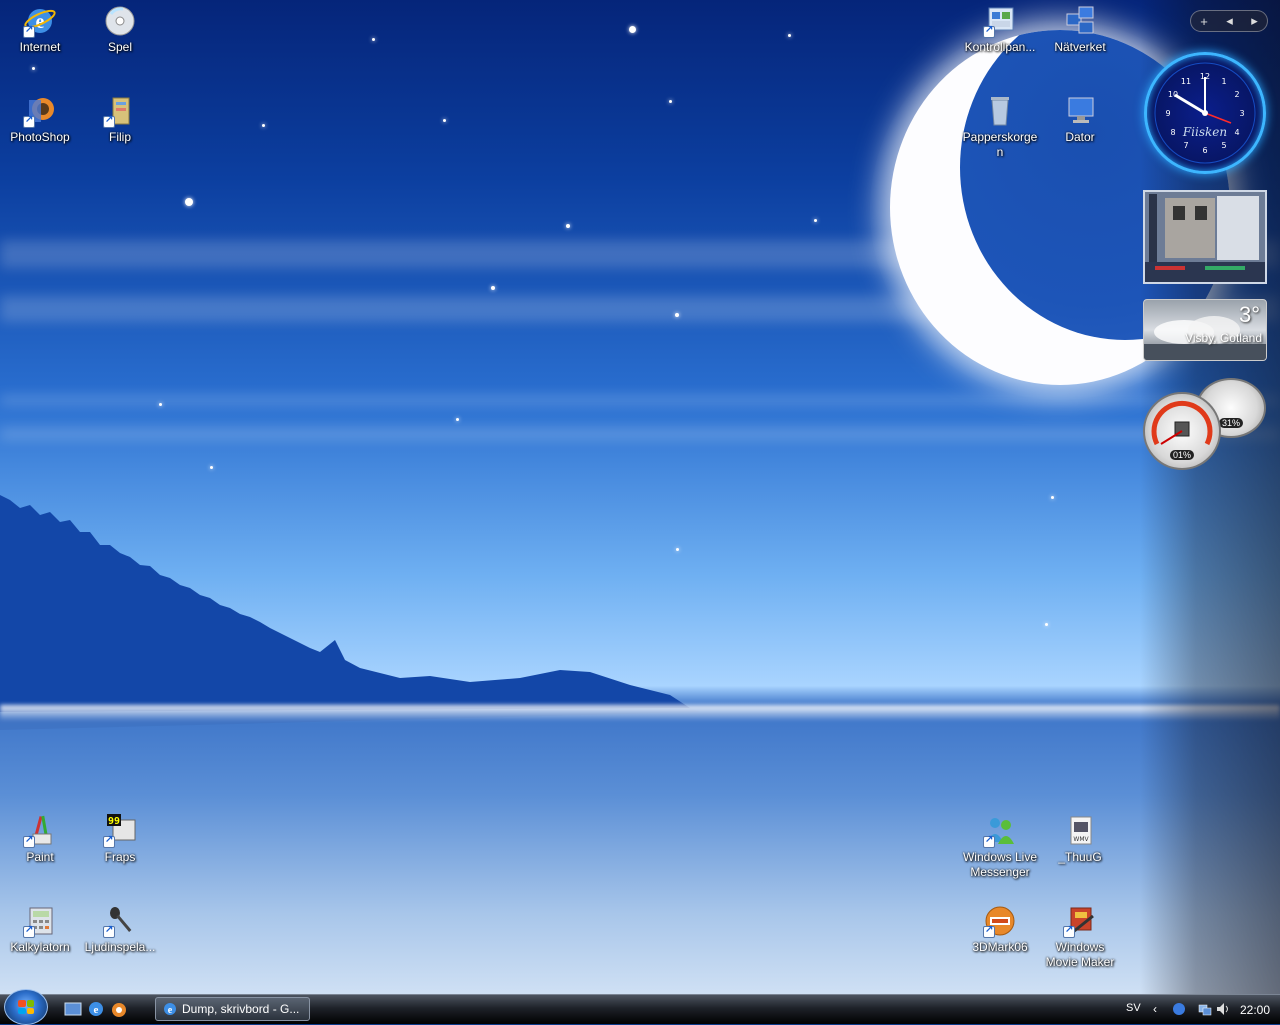 The height and width of the screenshot is (1025, 1280). What do you see at coordinates (1080, 921) in the screenshot?
I see `movie-maker-icon` at bounding box center [1080, 921].